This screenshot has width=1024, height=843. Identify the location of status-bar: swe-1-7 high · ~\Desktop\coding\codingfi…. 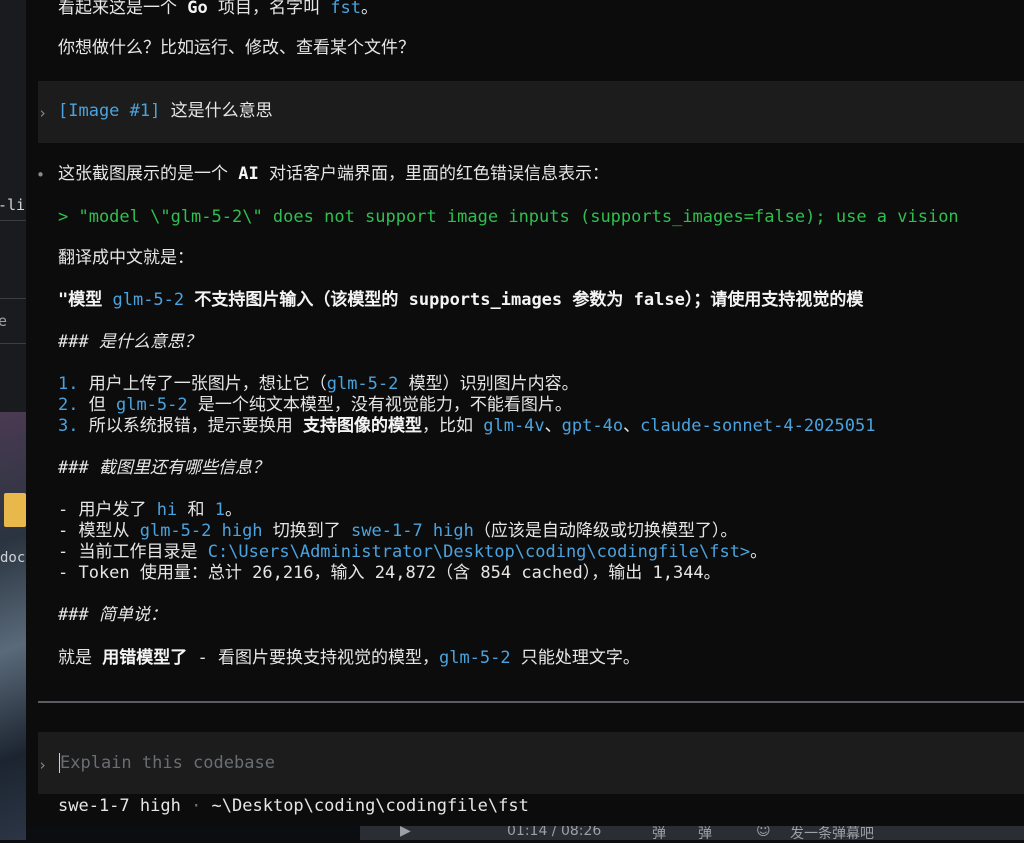
(293, 806).